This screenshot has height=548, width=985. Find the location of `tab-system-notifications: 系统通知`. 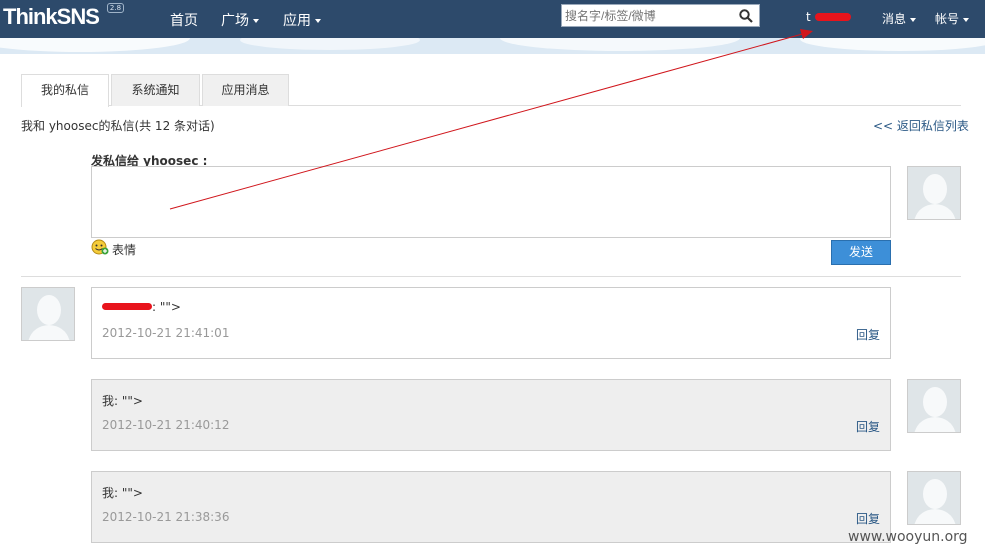

tab-system-notifications: 系统通知 is located at coordinates (155, 90).